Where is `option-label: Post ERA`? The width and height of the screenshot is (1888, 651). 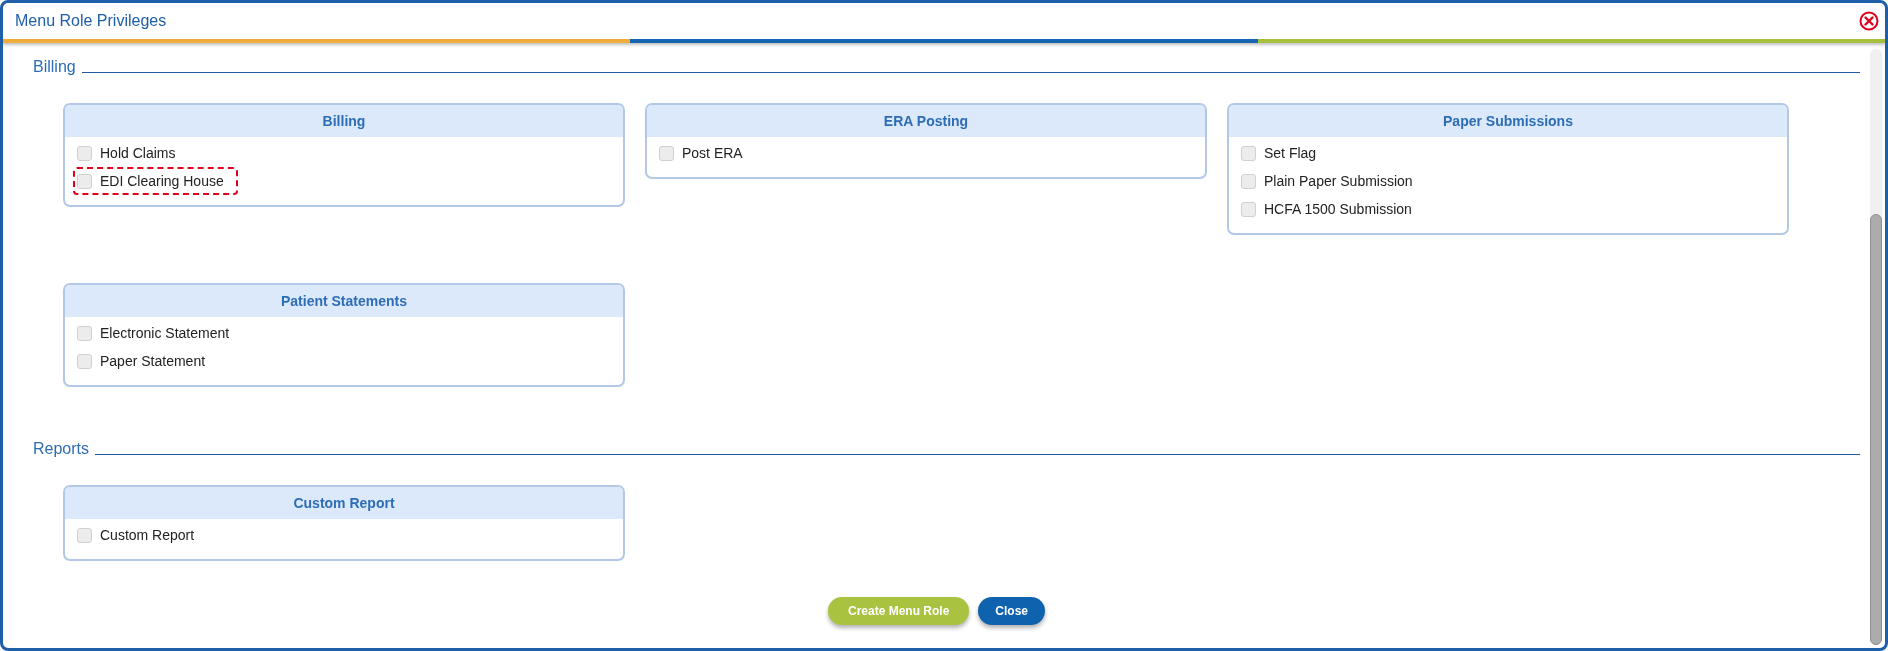 option-label: Post ERA is located at coordinates (712, 153).